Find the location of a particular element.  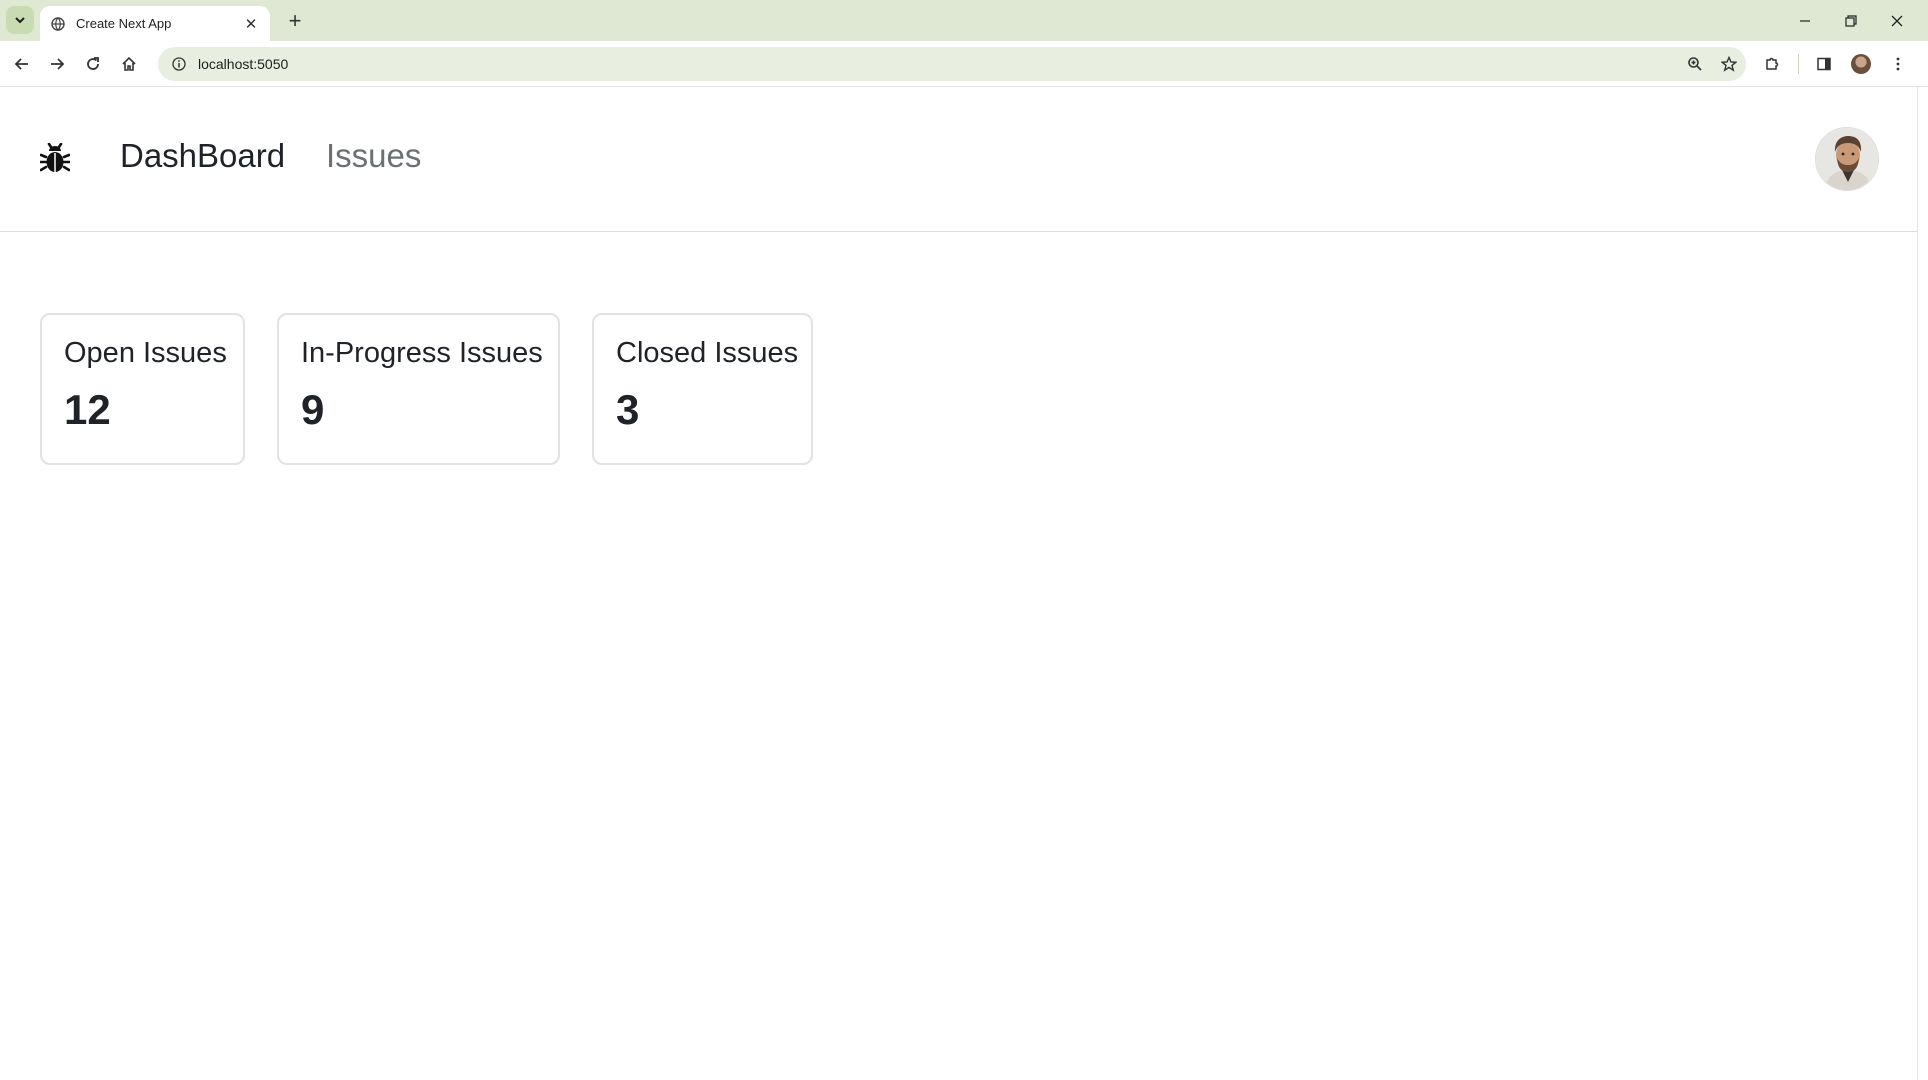

tab-search-button is located at coordinates (20, 20).